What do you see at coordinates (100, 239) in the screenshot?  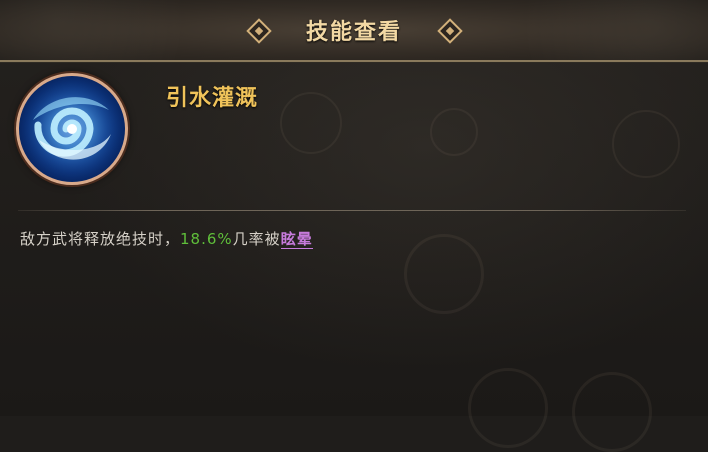 I see `description-prefix: 敌方武将释放绝技时，` at bounding box center [100, 239].